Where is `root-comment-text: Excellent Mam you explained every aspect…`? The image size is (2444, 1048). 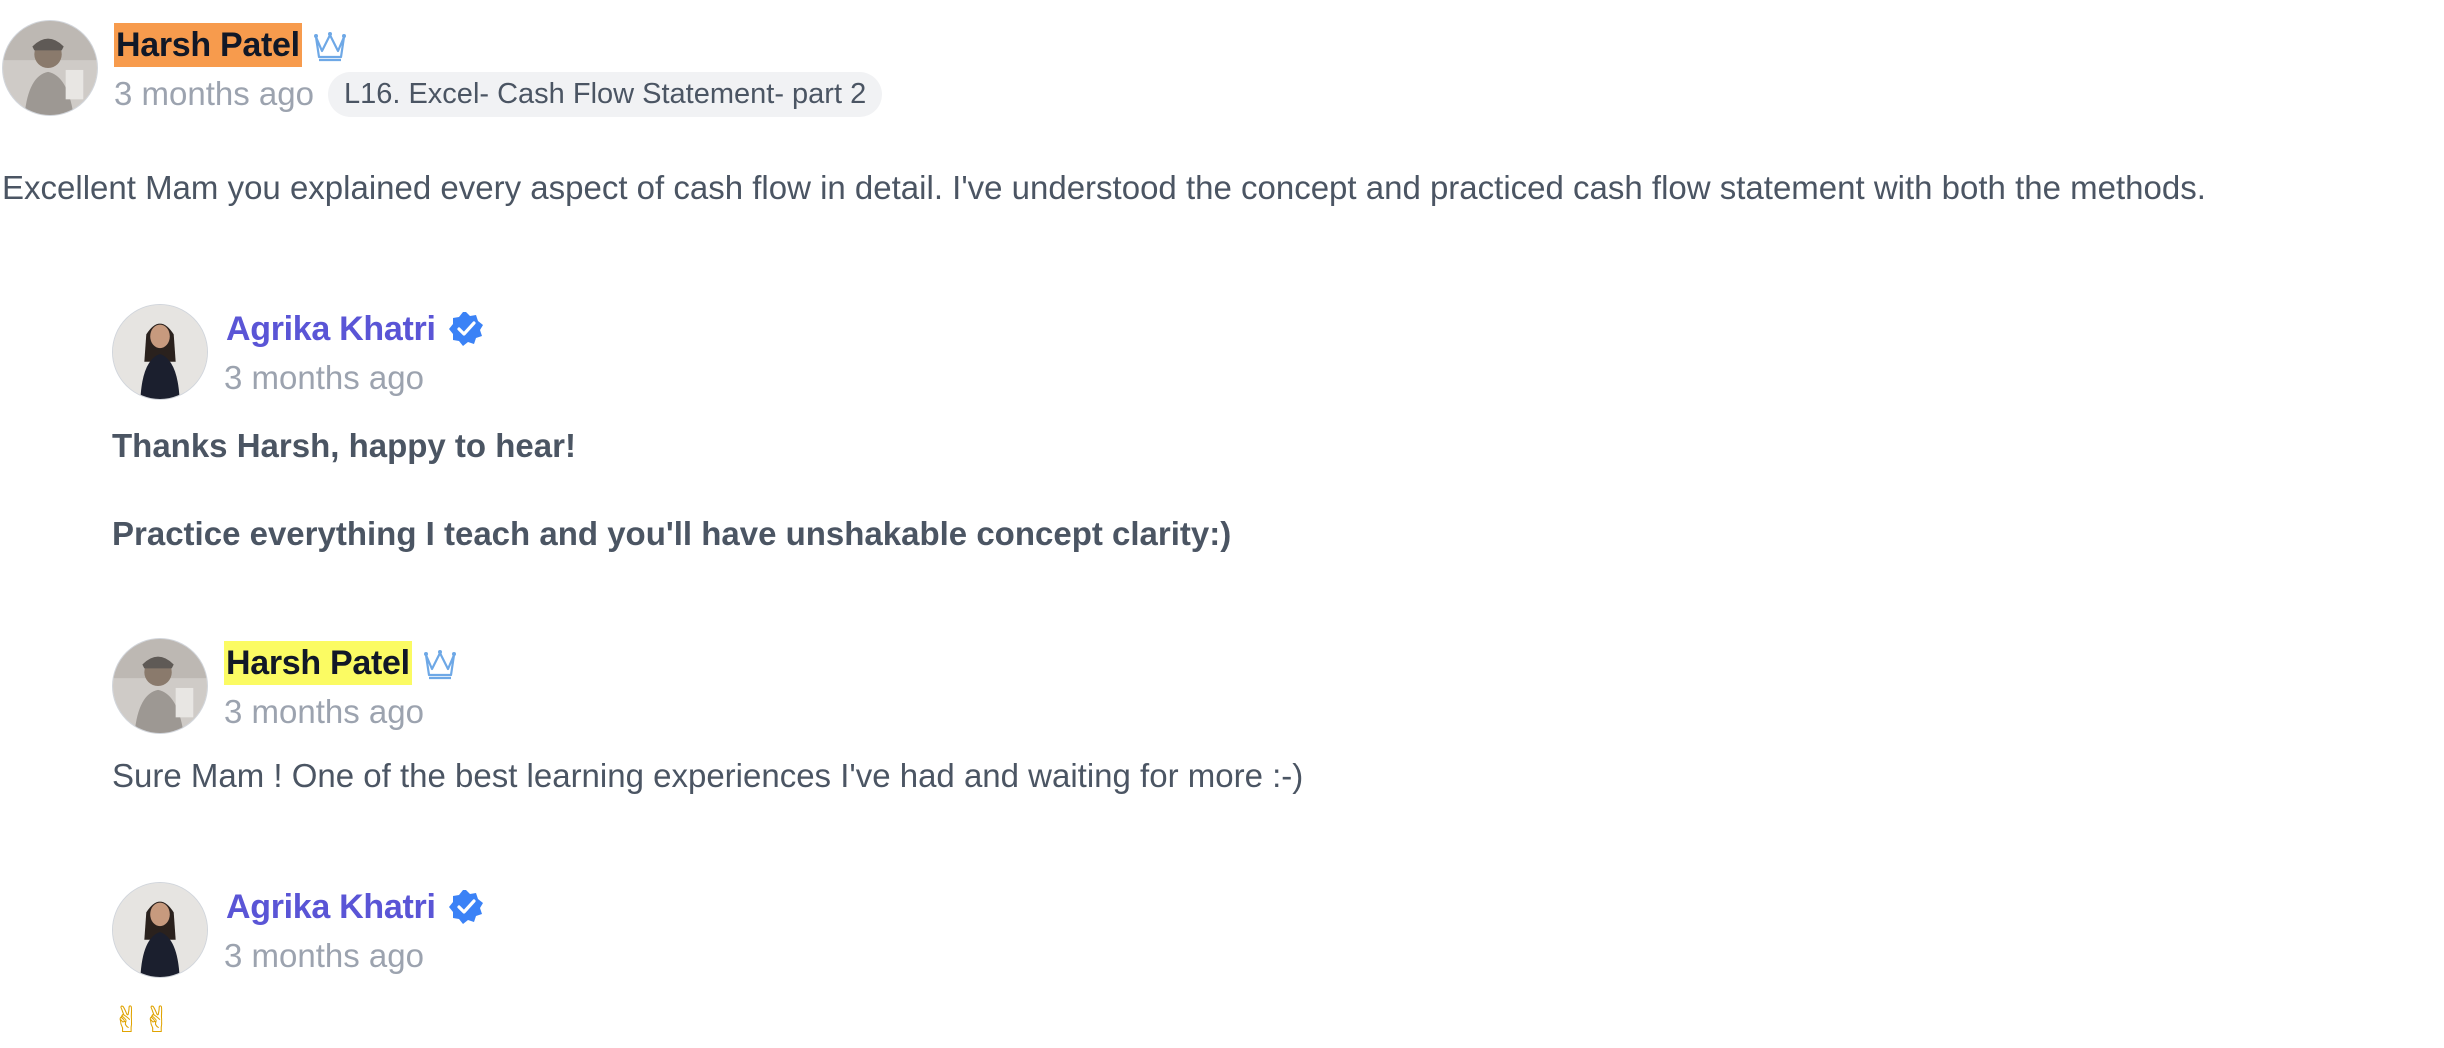
root-comment-text: Excellent Mam you explained every aspect… is located at coordinates (1104, 187).